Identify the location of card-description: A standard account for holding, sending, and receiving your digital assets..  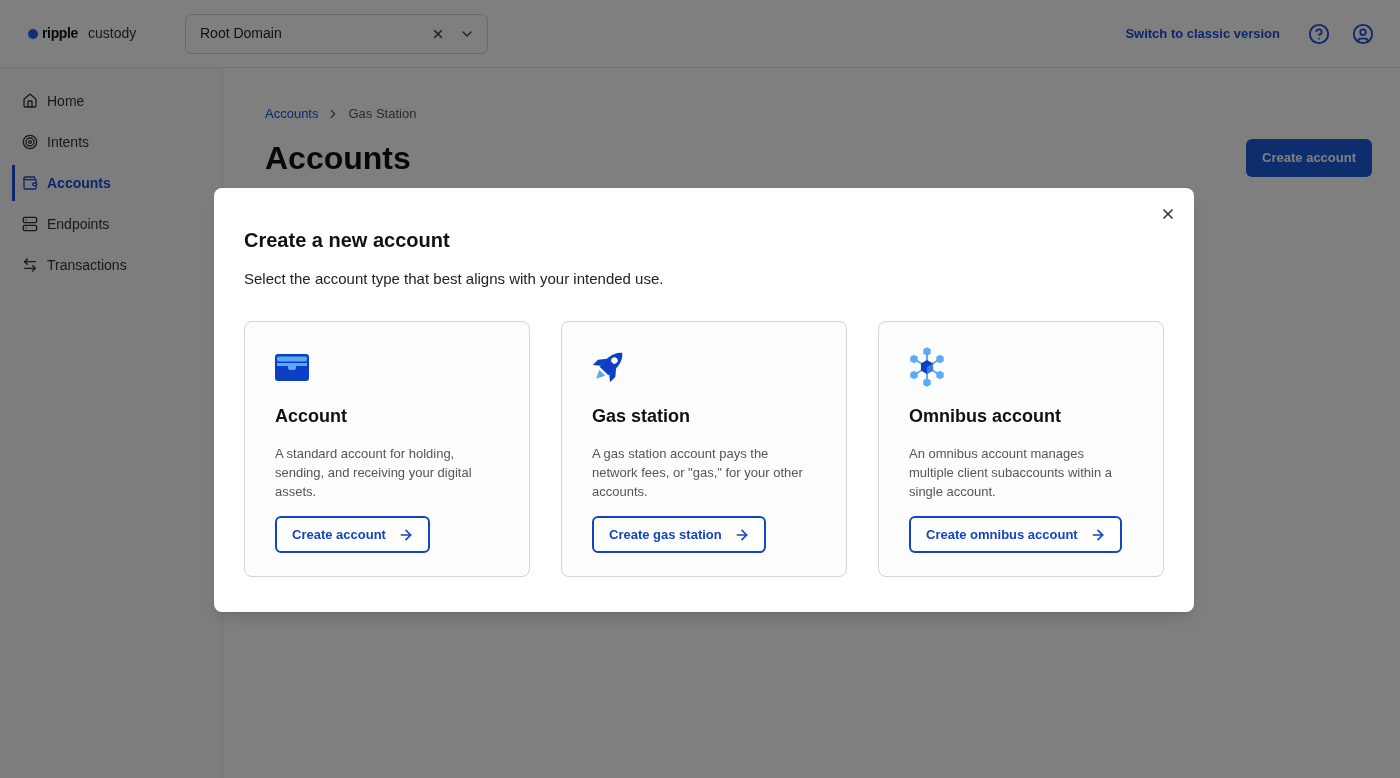
(374, 473).